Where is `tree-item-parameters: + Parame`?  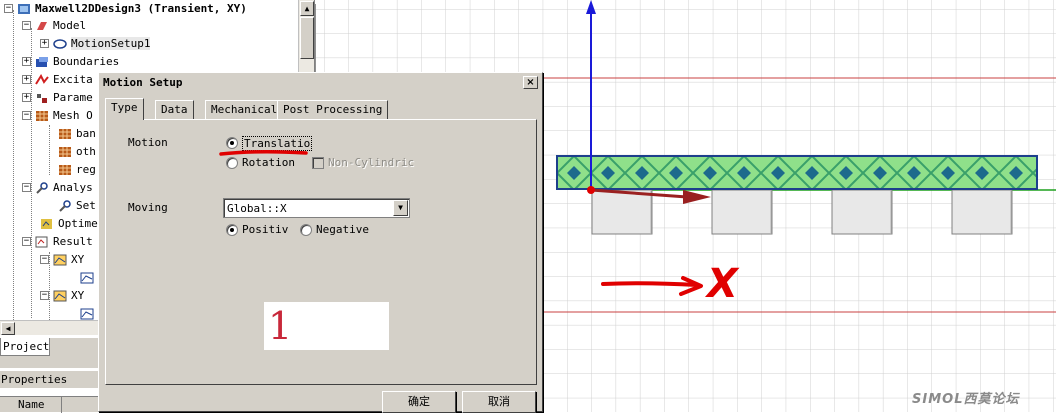 tree-item-parameters: + Parame is located at coordinates (57, 97).